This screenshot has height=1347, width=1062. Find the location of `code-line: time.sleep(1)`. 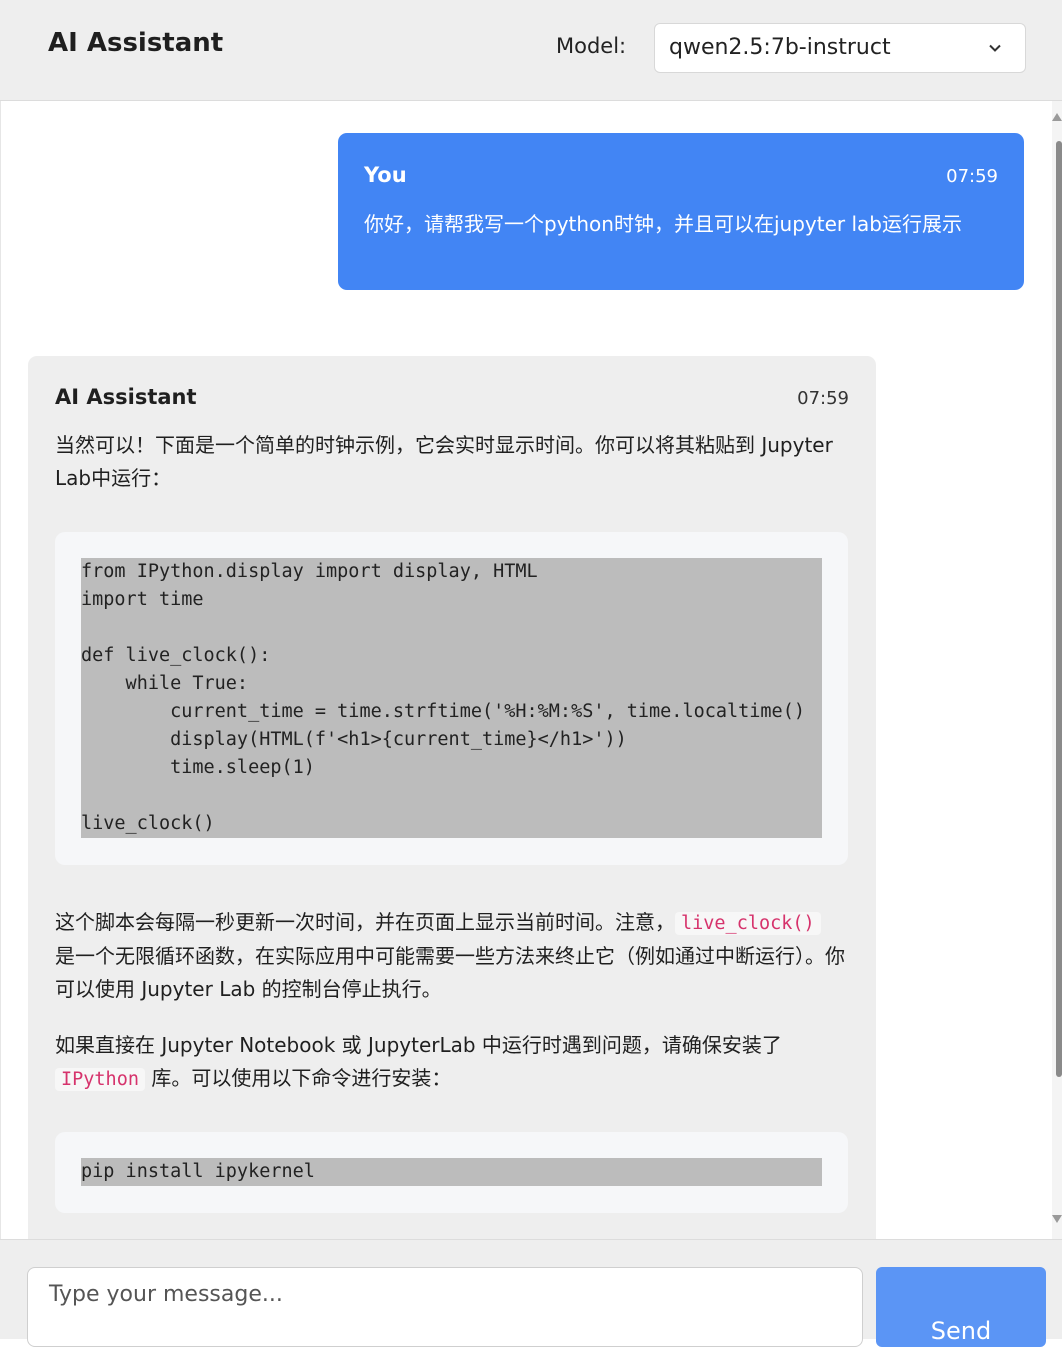

code-line: time.sleep(1) is located at coordinates (198, 767).